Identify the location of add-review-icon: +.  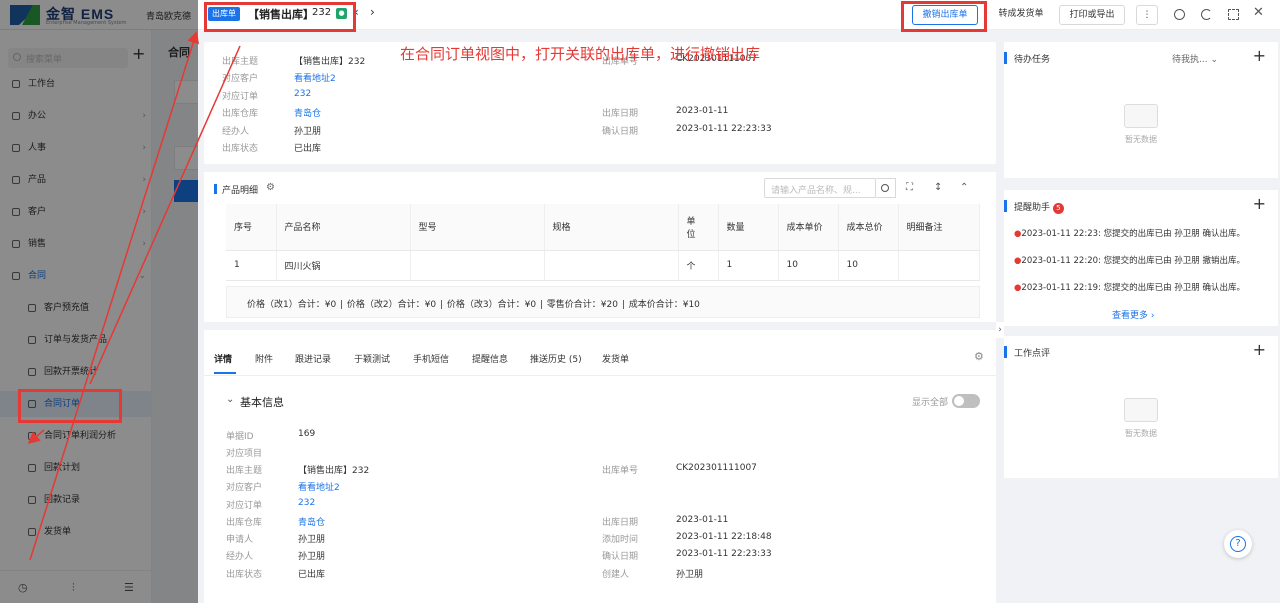
(1259, 349).